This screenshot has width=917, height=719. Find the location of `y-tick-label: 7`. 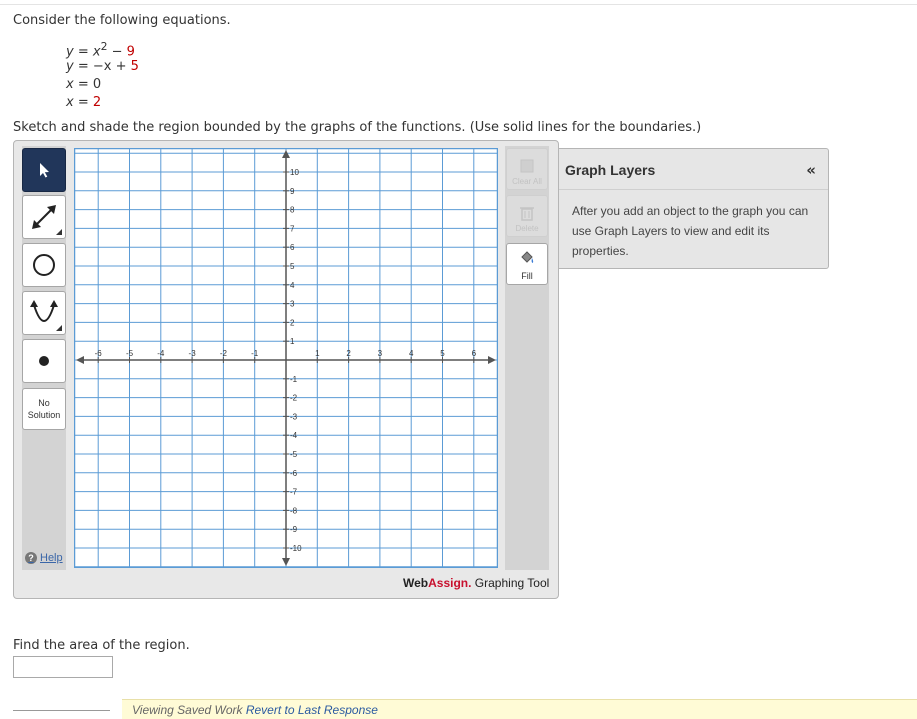

y-tick-label: 7 is located at coordinates (292, 228).